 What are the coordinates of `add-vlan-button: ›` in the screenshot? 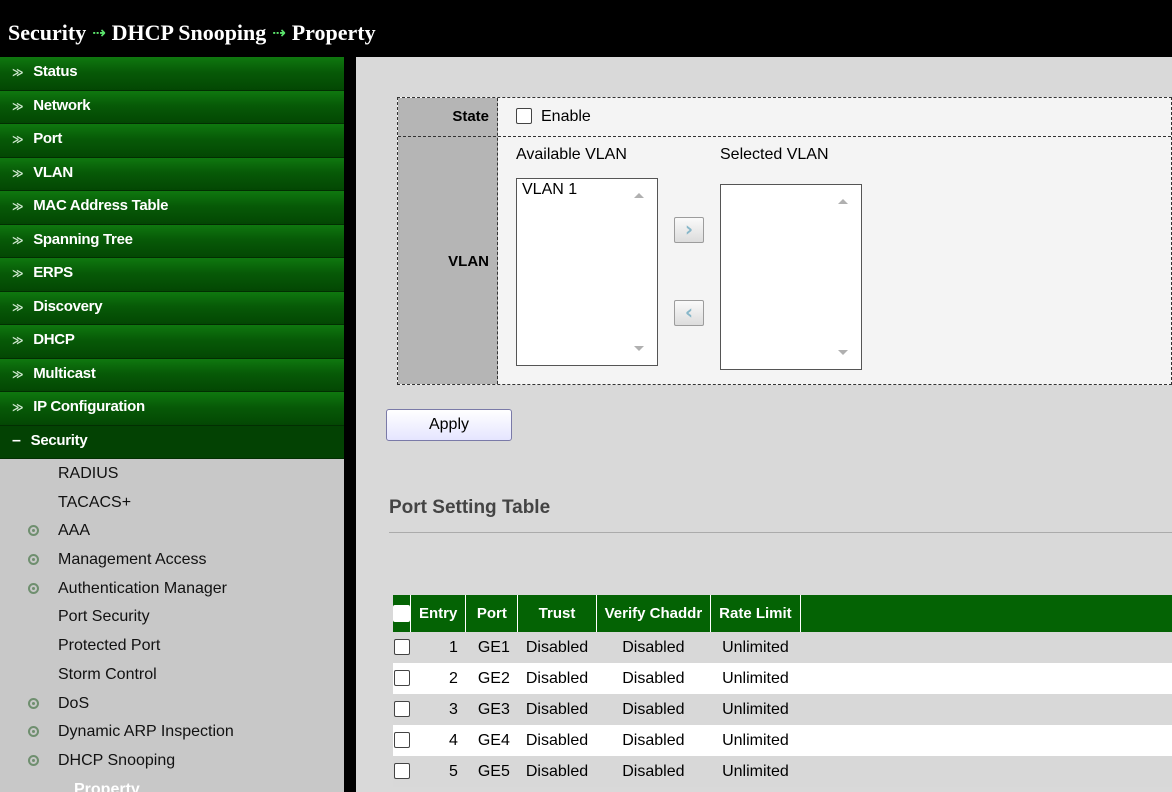 It's located at (689, 230).